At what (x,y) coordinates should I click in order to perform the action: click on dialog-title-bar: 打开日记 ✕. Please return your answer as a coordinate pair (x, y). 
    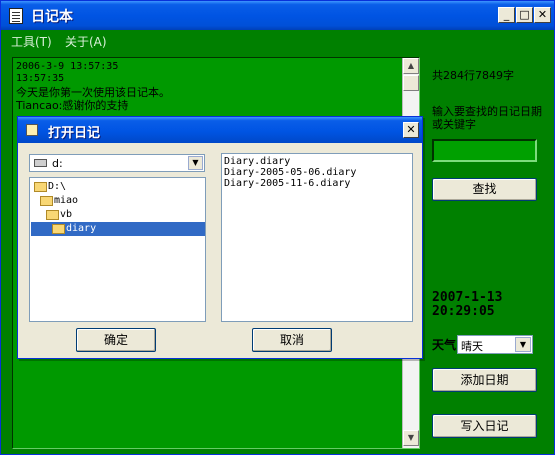
    Looking at the image, I should click on (220, 130).